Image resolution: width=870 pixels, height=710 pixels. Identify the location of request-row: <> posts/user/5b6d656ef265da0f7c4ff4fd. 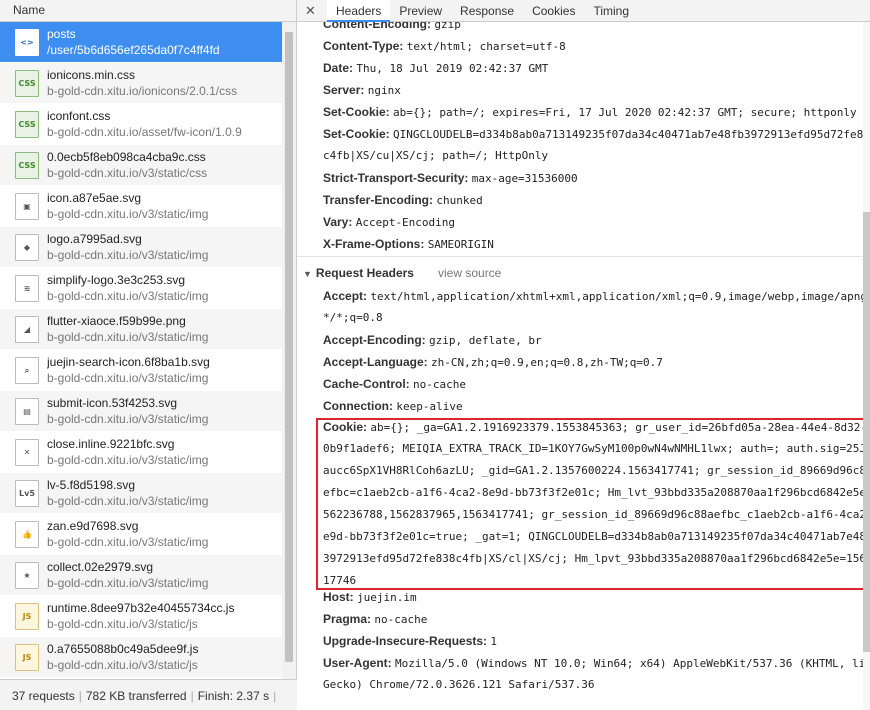
(141, 42).